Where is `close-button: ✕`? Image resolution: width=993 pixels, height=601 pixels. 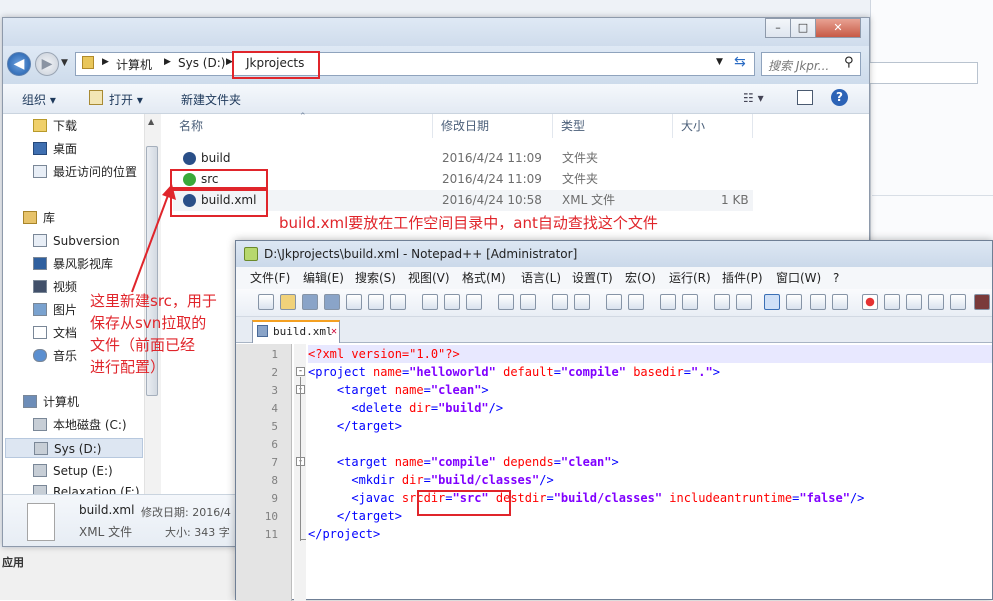 close-button: ✕ is located at coordinates (838, 28).